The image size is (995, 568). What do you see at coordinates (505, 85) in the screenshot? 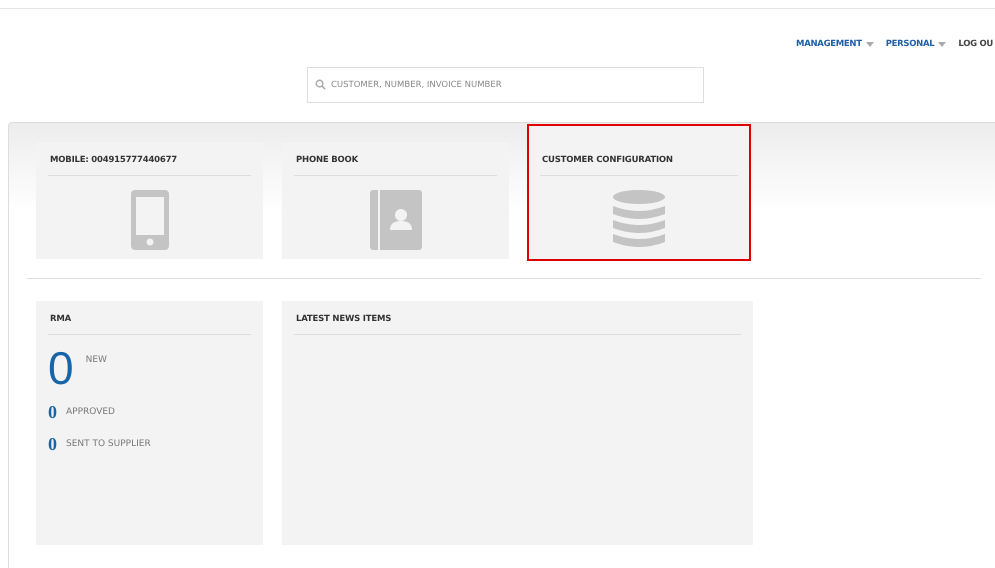
I see `search-field: CUSTOMER, NUMBER, INVOICE NUMBER` at bounding box center [505, 85].